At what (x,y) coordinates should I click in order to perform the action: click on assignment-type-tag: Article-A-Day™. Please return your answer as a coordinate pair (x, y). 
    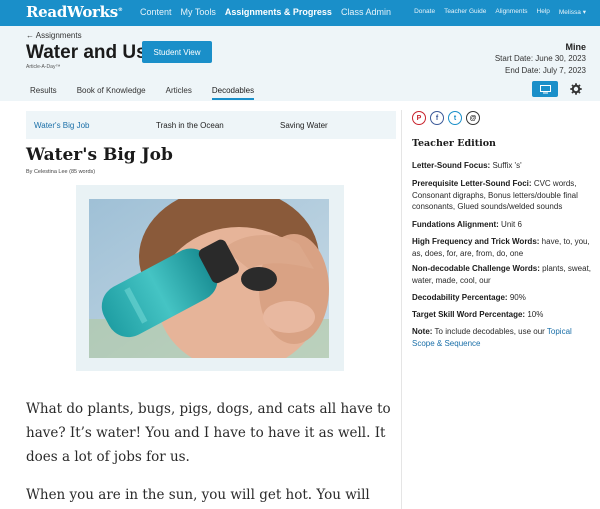
    Looking at the image, I should click on (43, 67).